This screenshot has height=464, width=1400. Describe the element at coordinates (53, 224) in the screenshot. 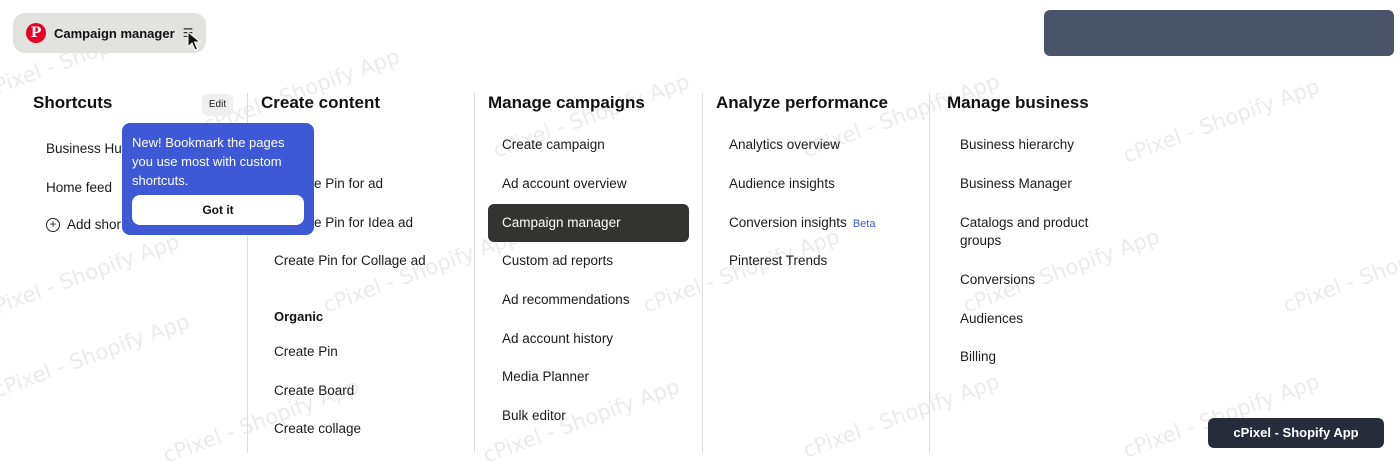

I see `plus-circle-icon: +` at that location.